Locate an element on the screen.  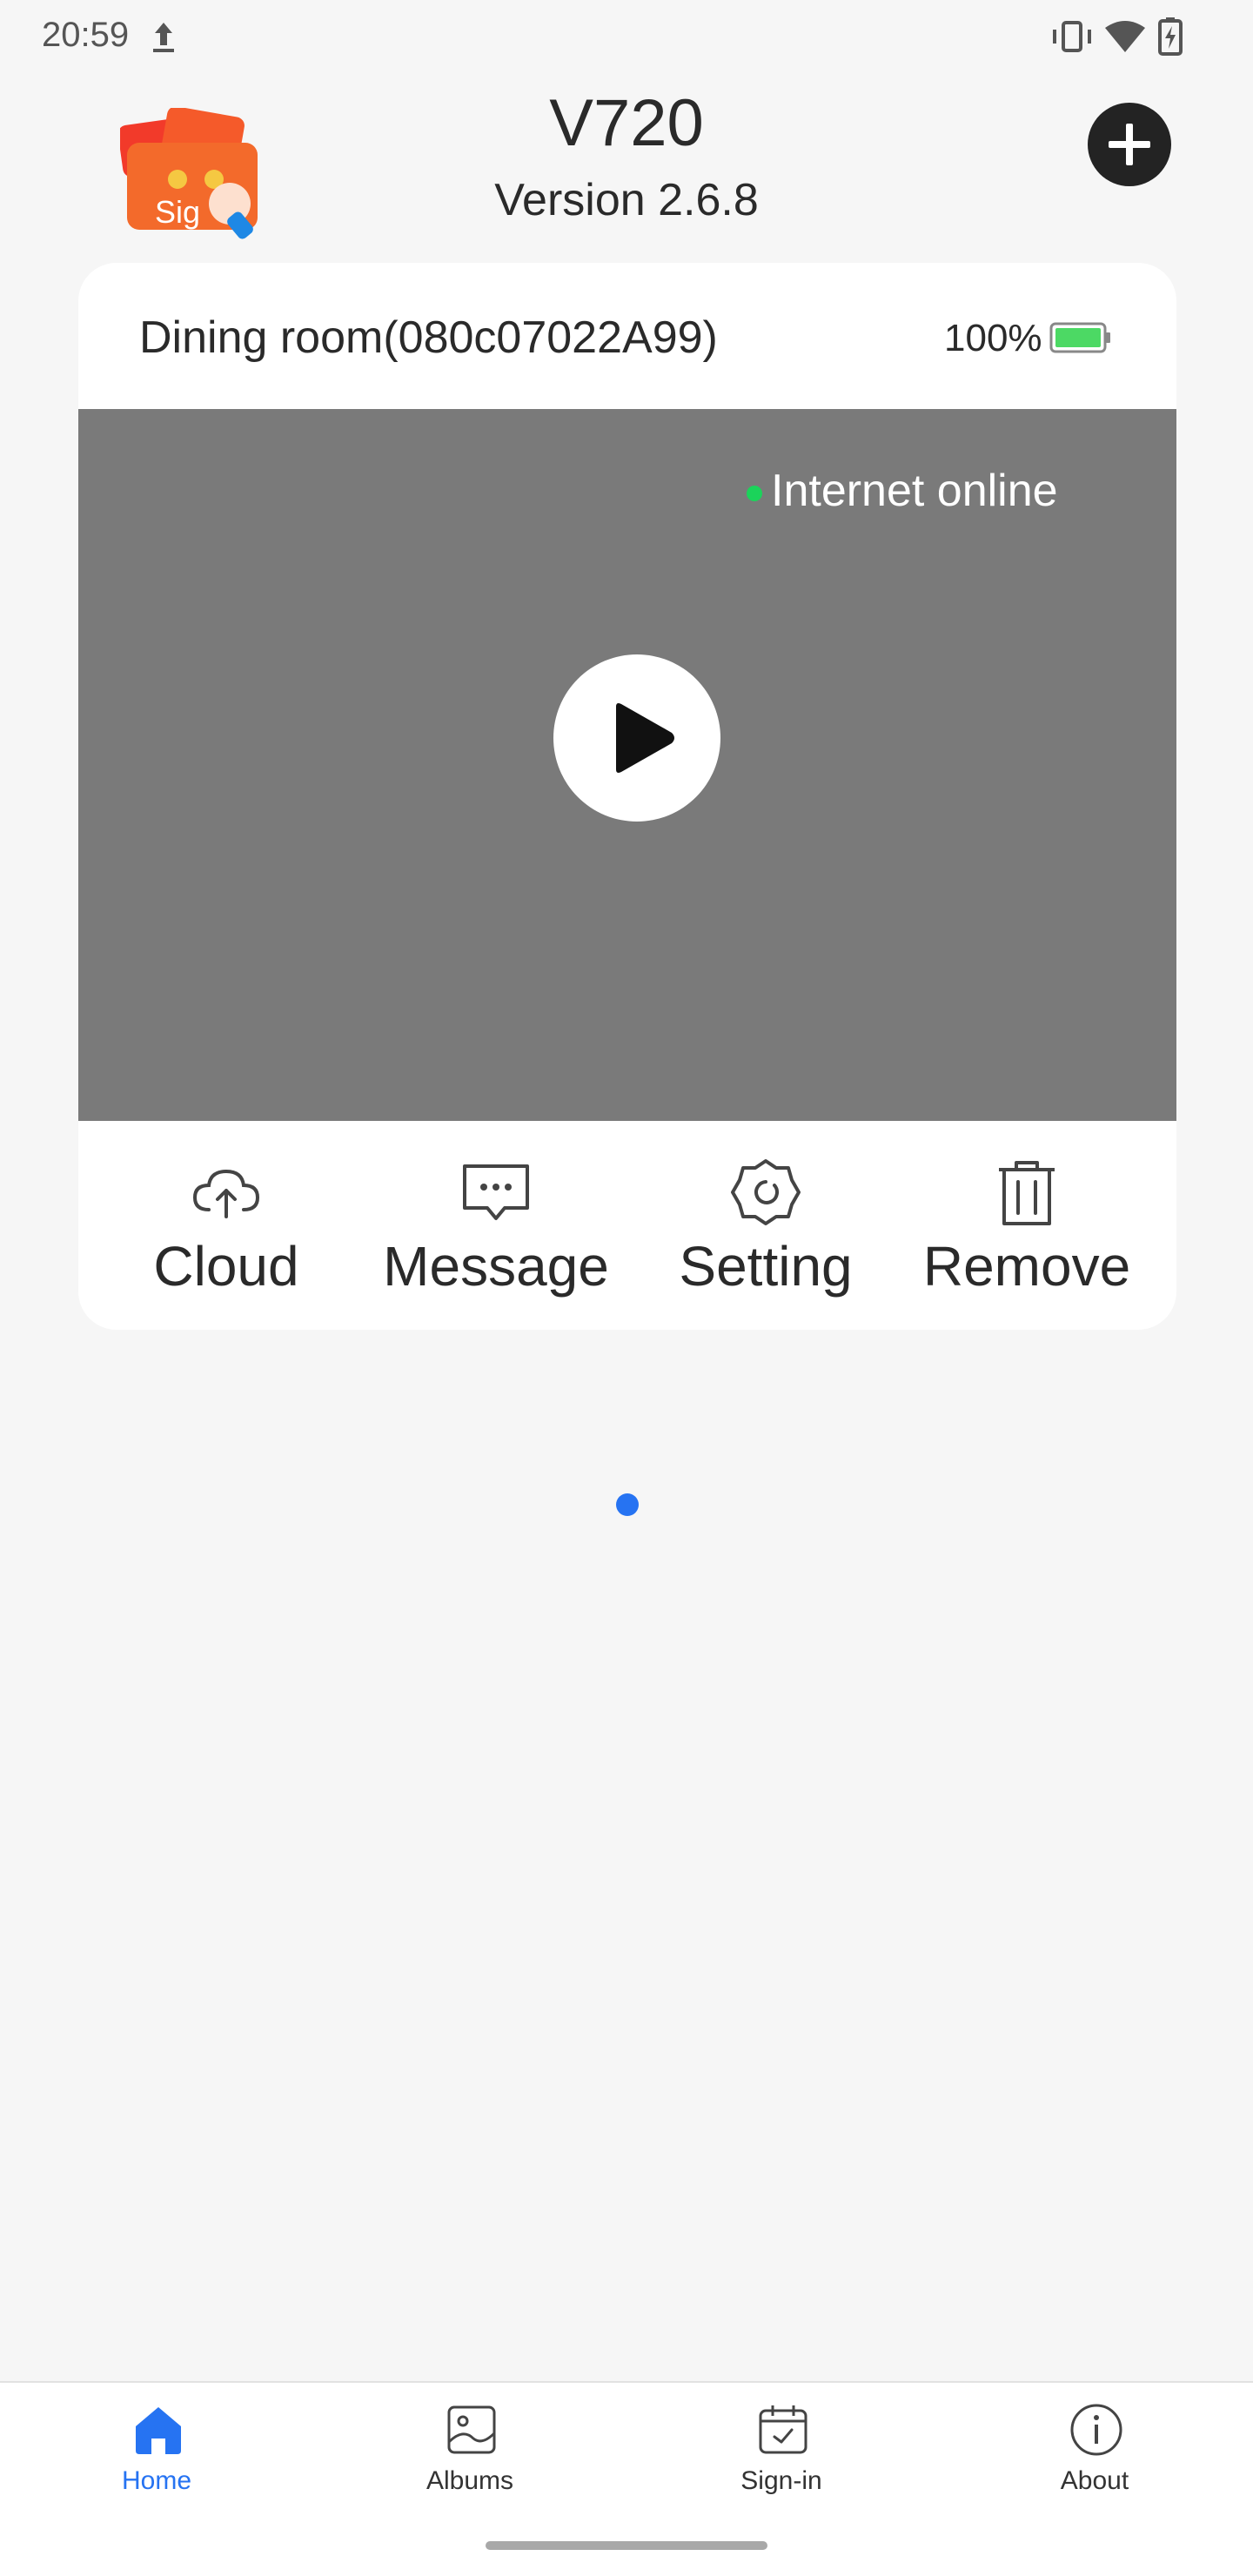
add-device-button is located at coordinates (1129, 145).